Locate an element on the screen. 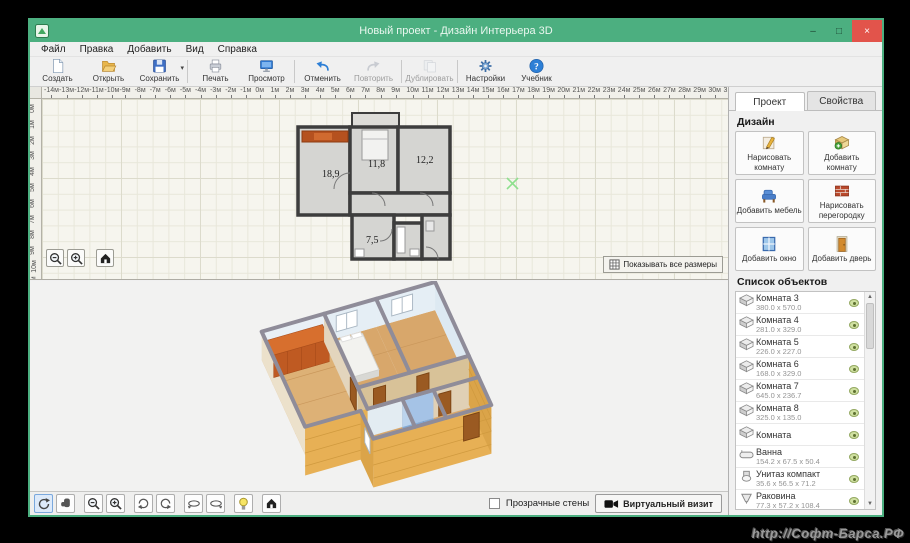 The height and width of the screenshot is (543, 910). plan-bed is located at coordinates (375, 145).